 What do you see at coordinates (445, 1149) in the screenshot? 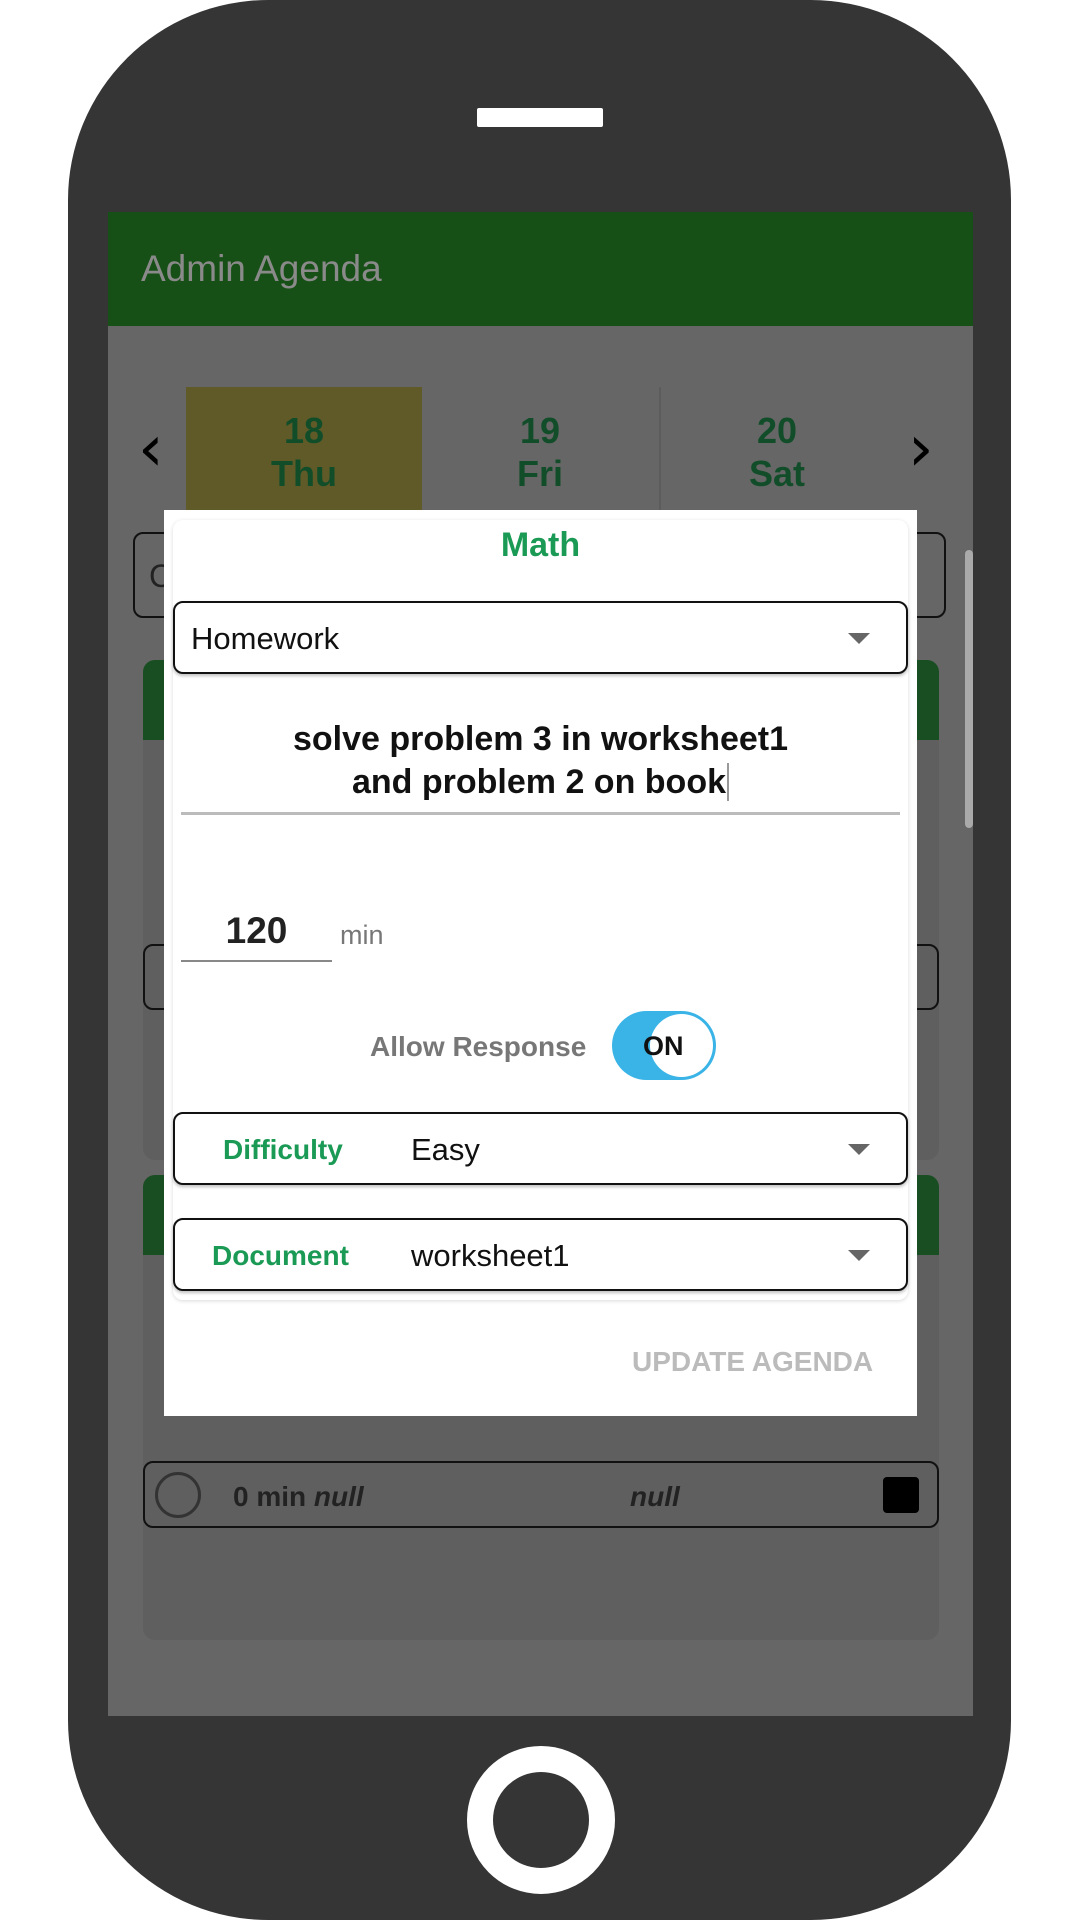
I see `difficulty-value: Easy` at bounding box center [445, 1149].